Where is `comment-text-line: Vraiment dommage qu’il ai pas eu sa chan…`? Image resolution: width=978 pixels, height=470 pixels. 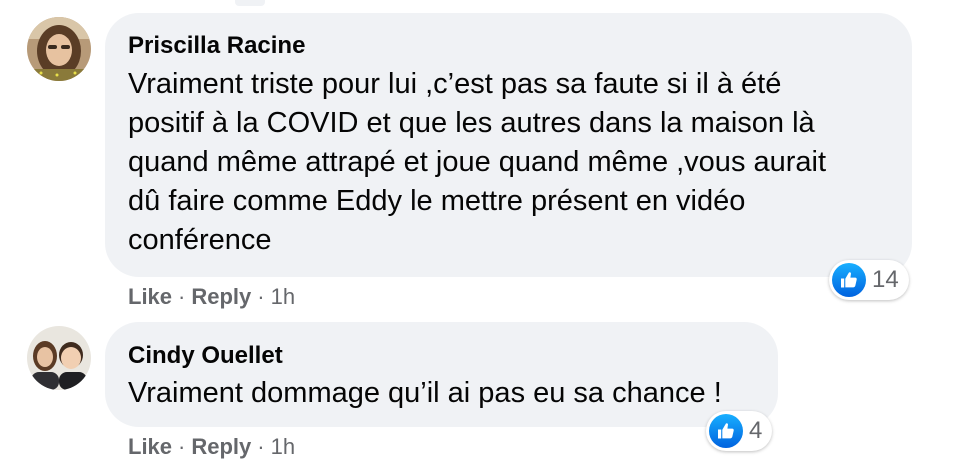
comment-text-line: Vraiment dommage qu’il ai pas eu sa chan… is located at coordinates (425, 393).